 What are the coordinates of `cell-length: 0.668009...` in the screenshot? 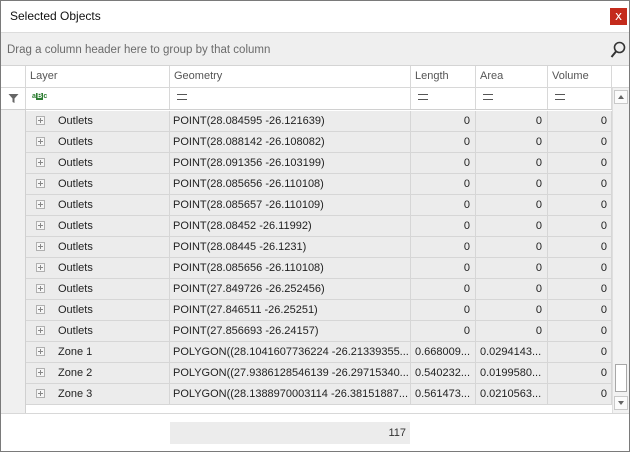 It's located at (443, 352).